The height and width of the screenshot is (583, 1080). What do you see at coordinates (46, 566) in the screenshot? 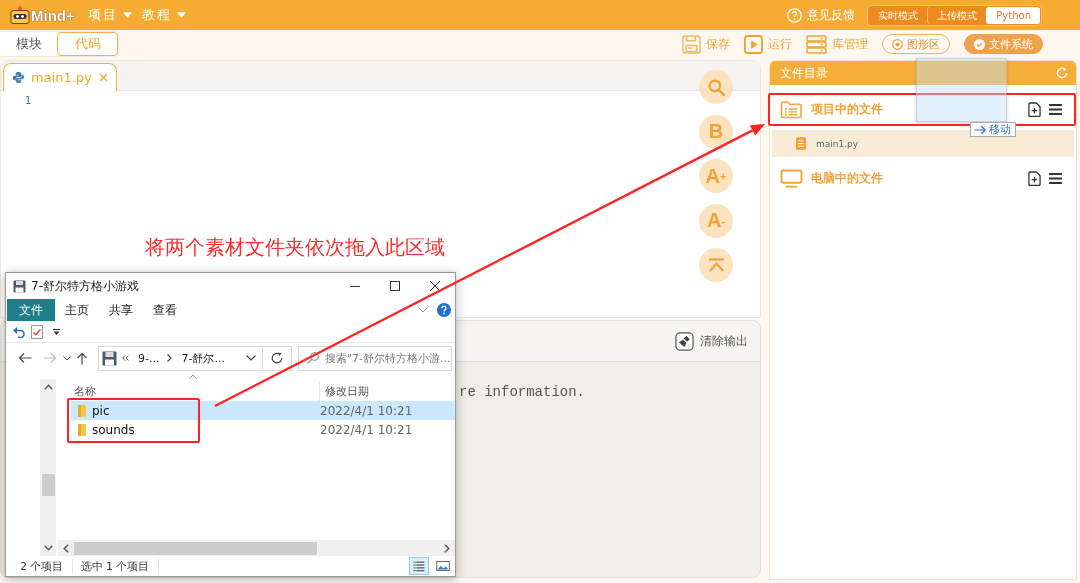
I see `status-text: 2 个项目` at bounding box center [46, 566].